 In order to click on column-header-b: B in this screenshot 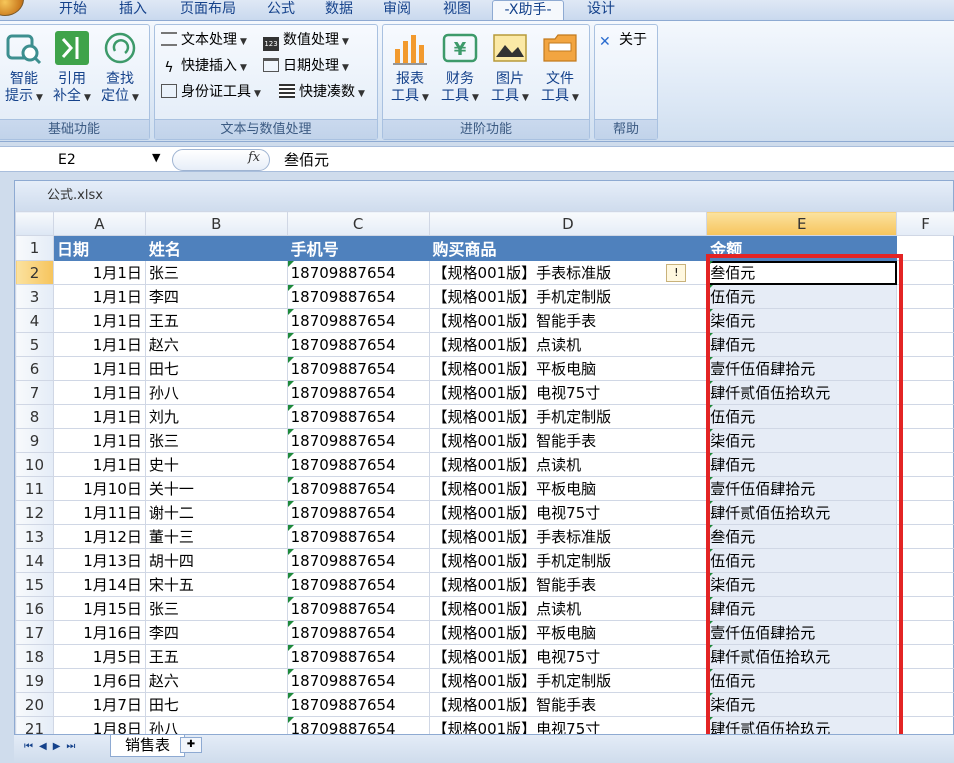, I will do `click(216, 223)`.